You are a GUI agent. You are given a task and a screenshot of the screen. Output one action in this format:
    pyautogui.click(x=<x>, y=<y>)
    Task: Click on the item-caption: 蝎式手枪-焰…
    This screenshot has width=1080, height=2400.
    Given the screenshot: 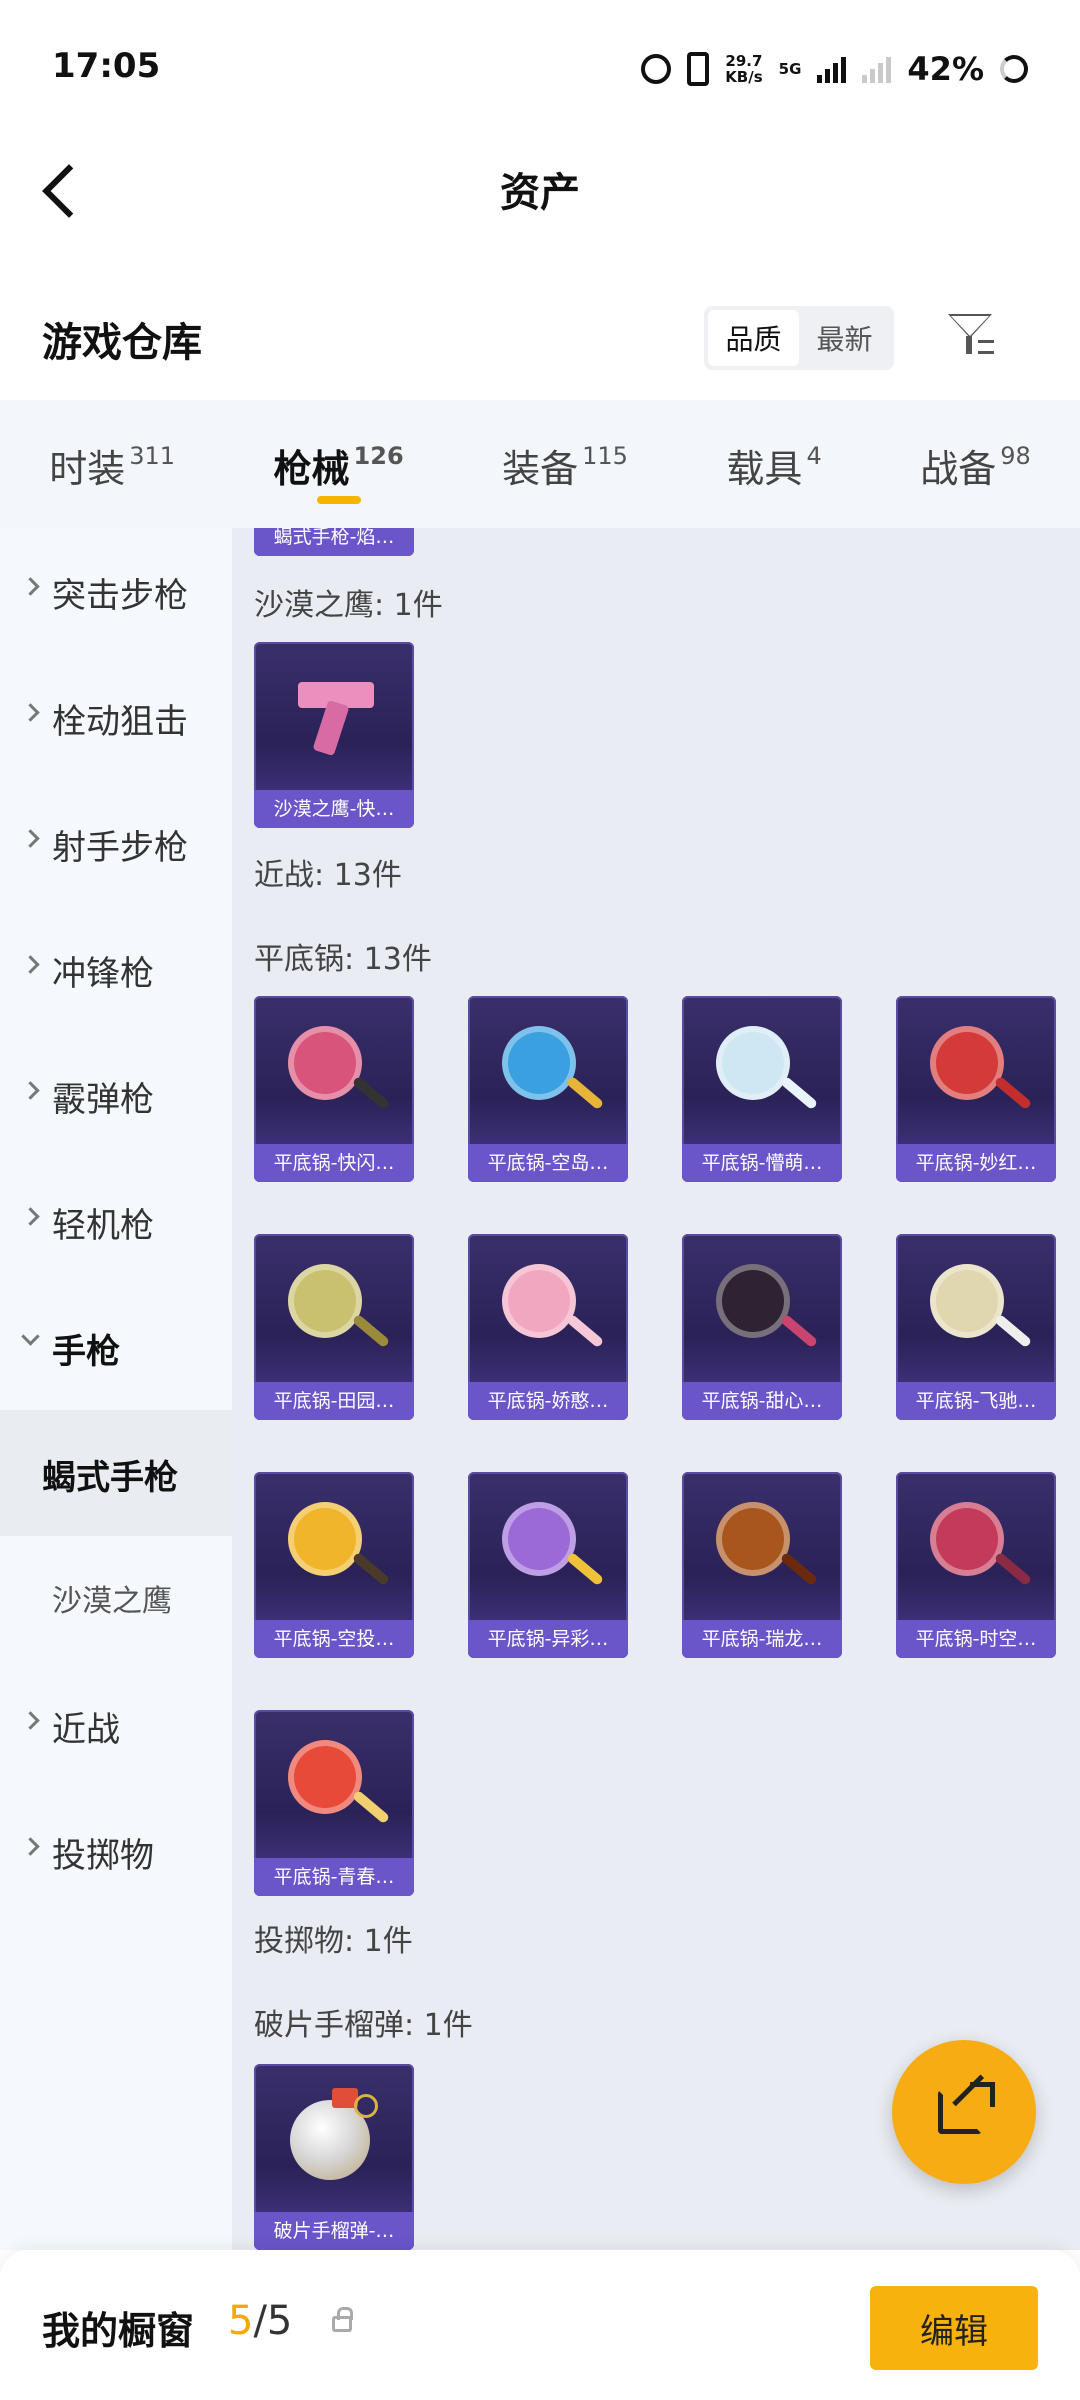 What is the action you would take?
    pyautogui.click(x=334, y=542)
    